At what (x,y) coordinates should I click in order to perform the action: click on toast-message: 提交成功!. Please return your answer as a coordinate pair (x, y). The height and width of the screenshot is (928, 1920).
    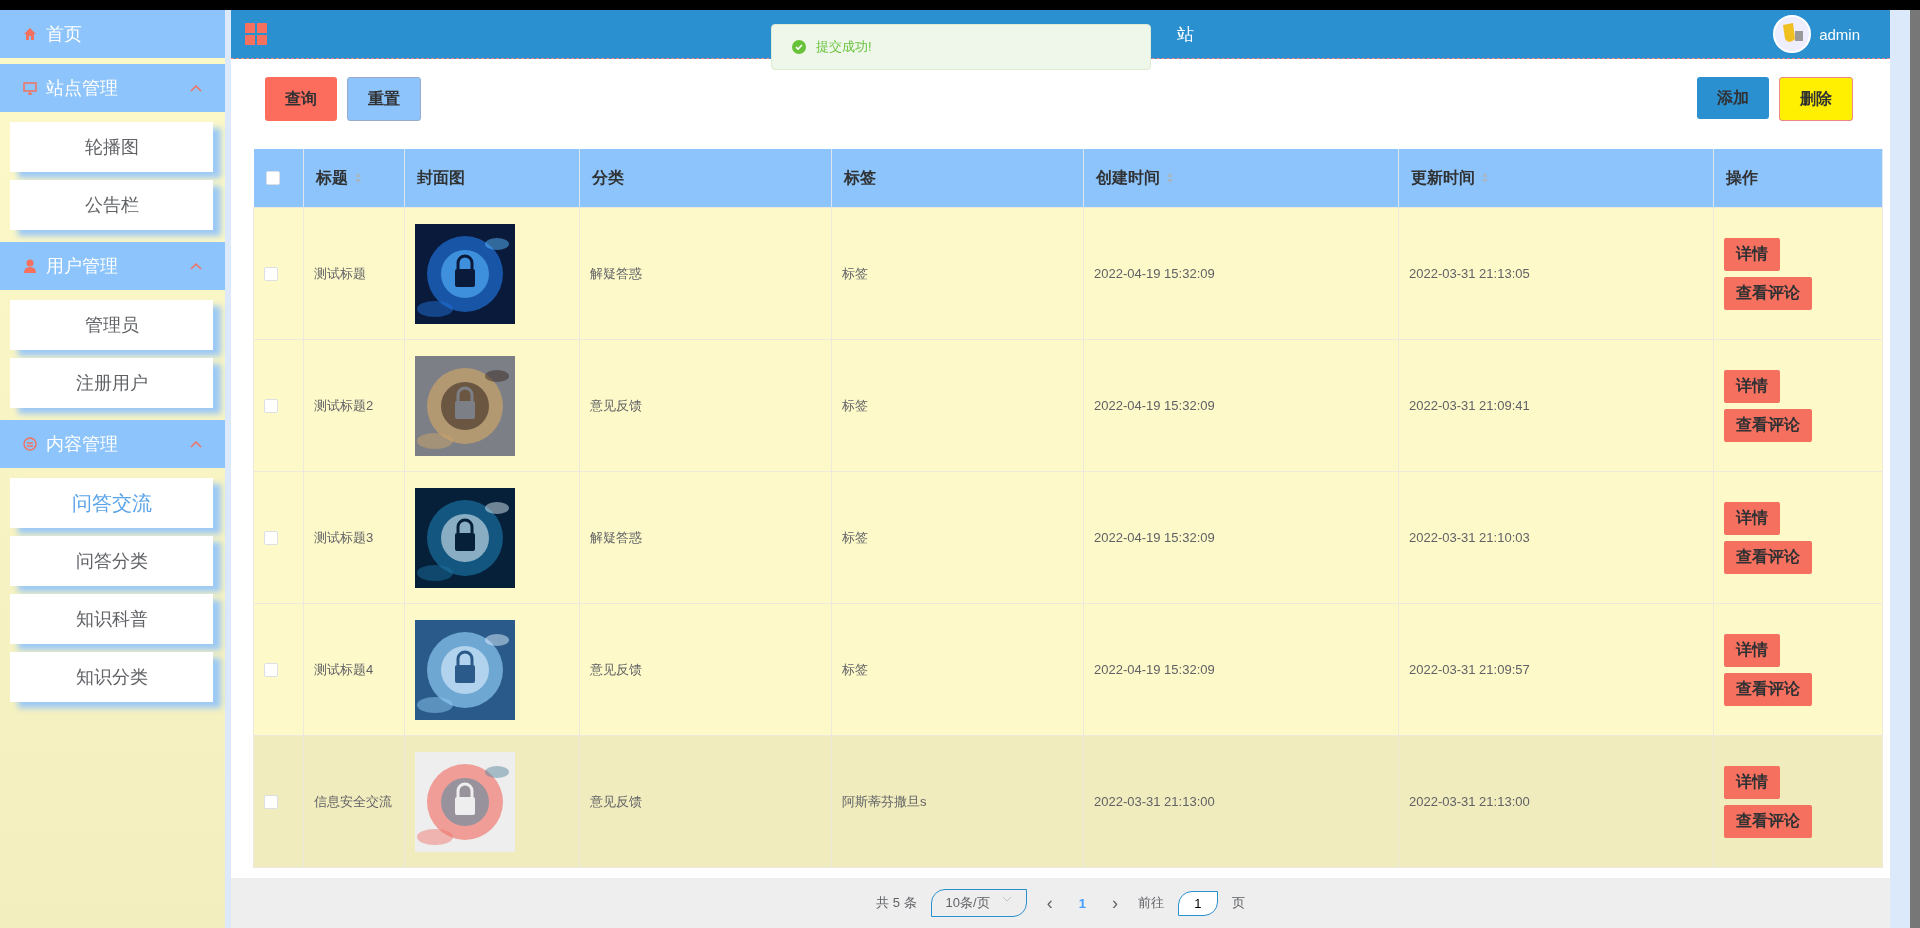
    Looking at the image, I should click on (844, 47).